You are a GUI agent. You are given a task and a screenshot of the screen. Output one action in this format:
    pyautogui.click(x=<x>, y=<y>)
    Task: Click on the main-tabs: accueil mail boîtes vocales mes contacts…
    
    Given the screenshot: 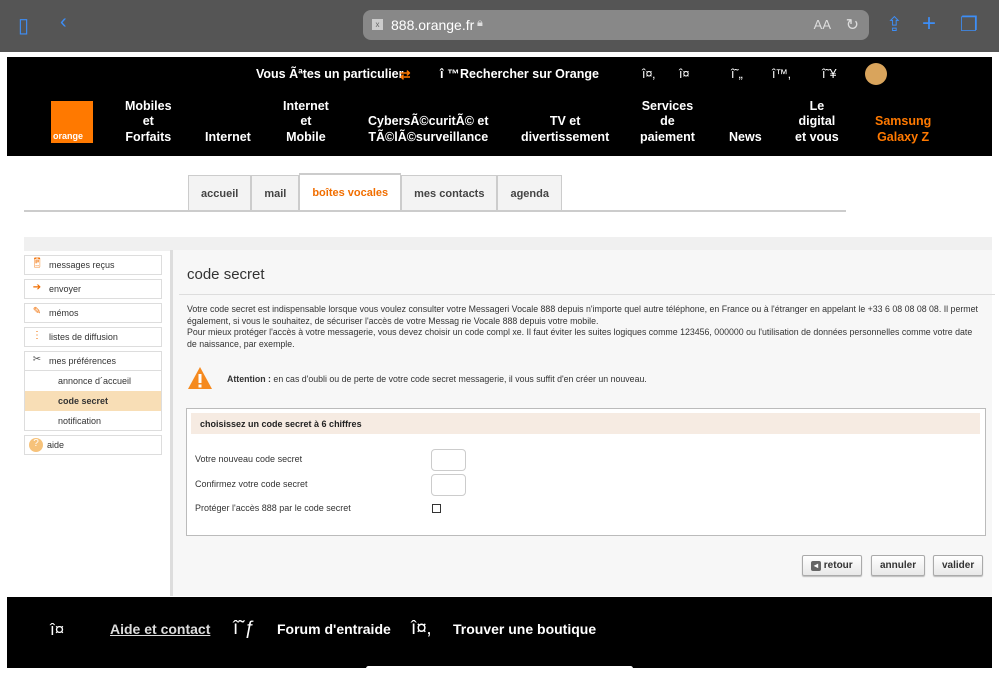 What is the action you would take?
    pyautogui.click(x=375, y=192)
    